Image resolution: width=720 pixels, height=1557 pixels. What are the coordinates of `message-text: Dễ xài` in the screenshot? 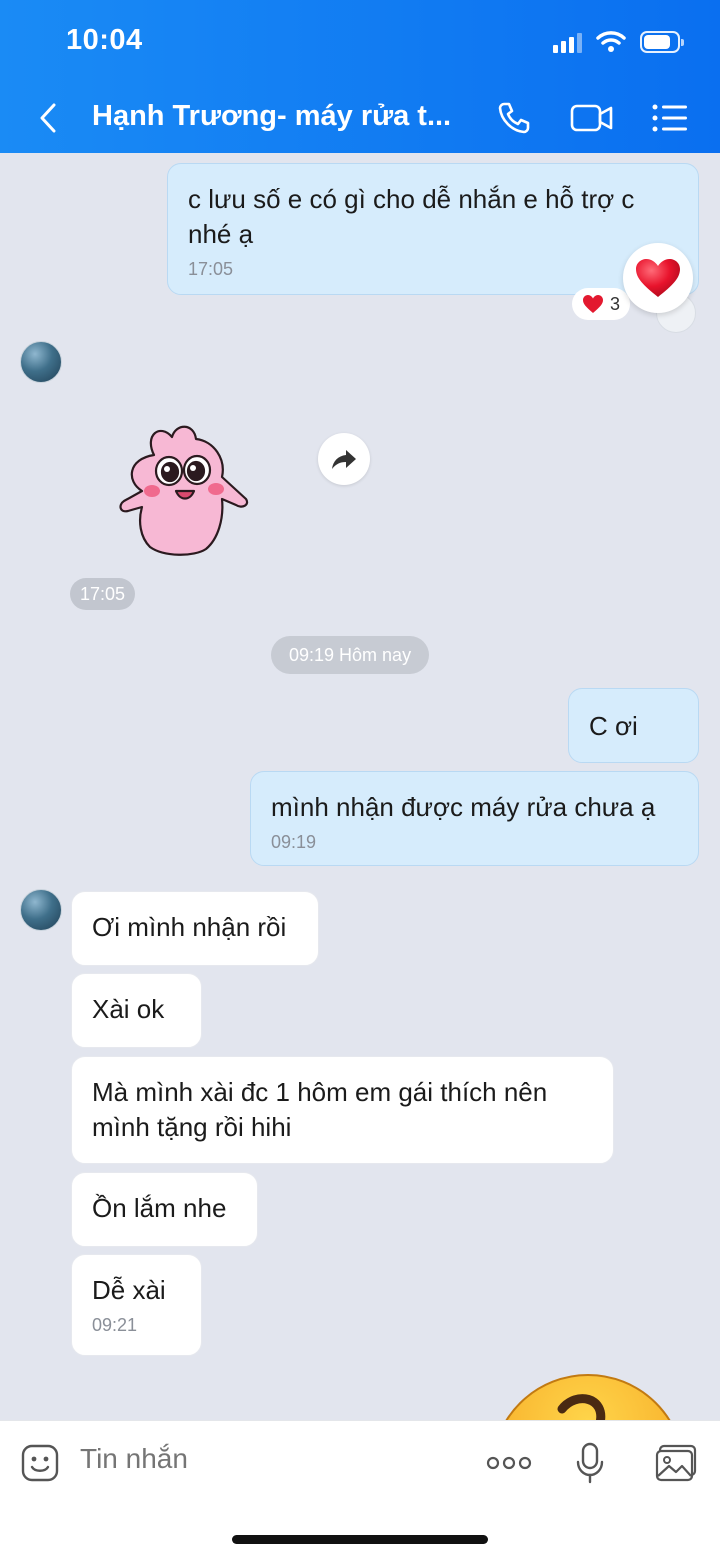 It's located at (129, 1290).